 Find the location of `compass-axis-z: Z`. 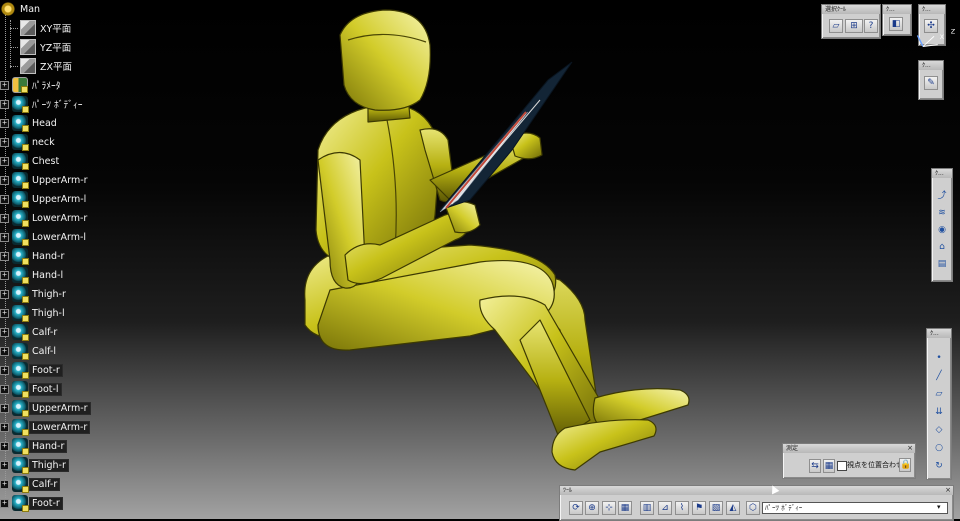

compass-axis-z: Z is located at coordinates (953, 32).